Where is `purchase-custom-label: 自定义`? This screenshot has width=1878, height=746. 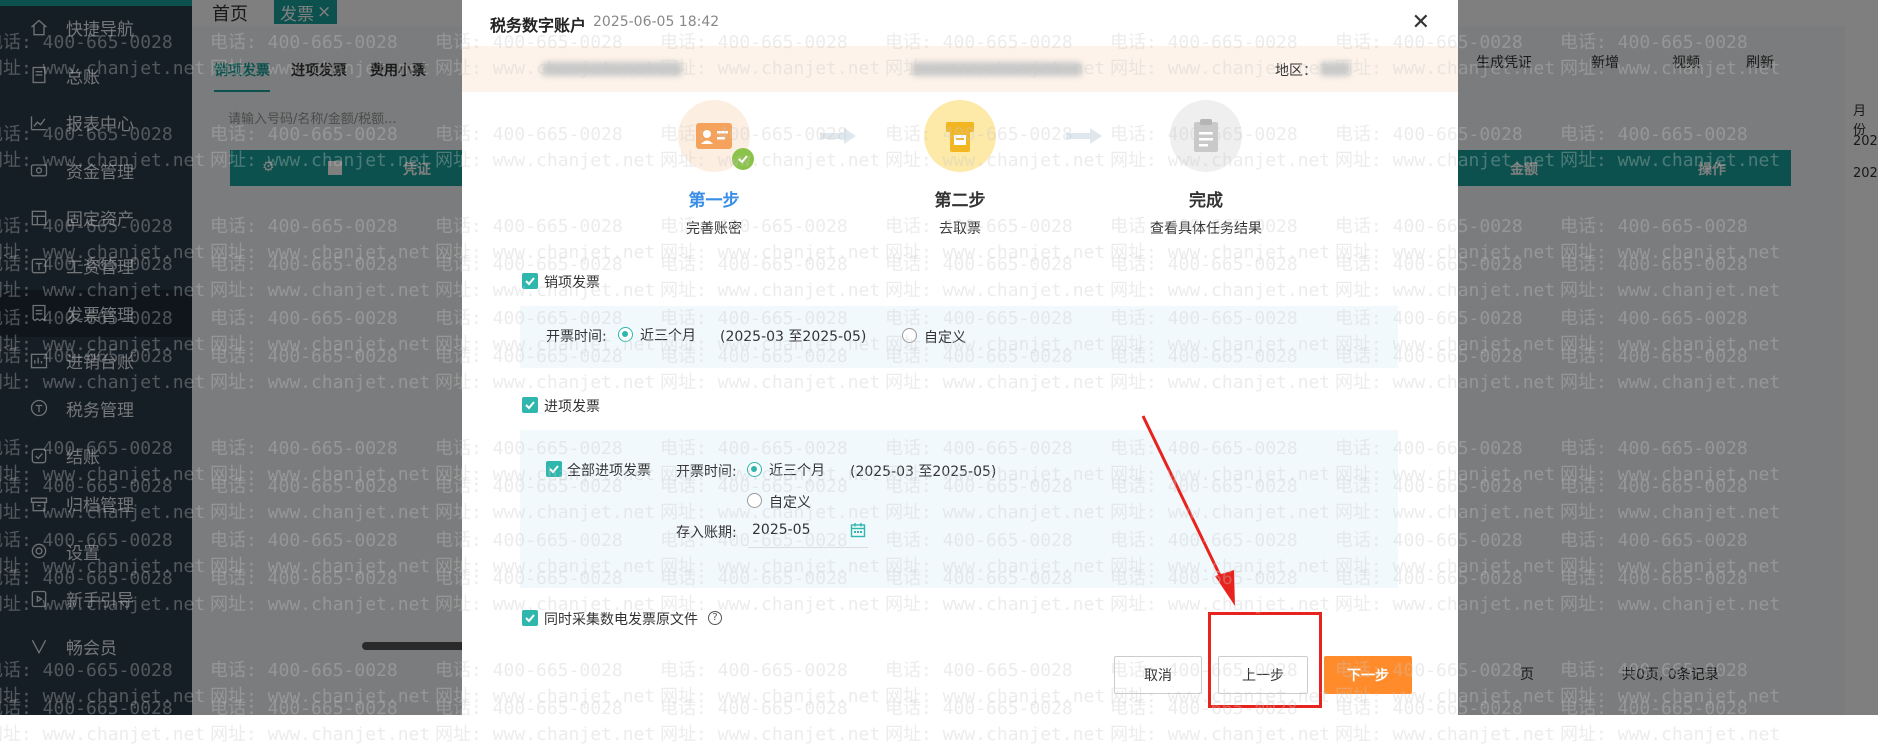 purchase-custom-label: 自定义 is located at coordinates (790, 503).